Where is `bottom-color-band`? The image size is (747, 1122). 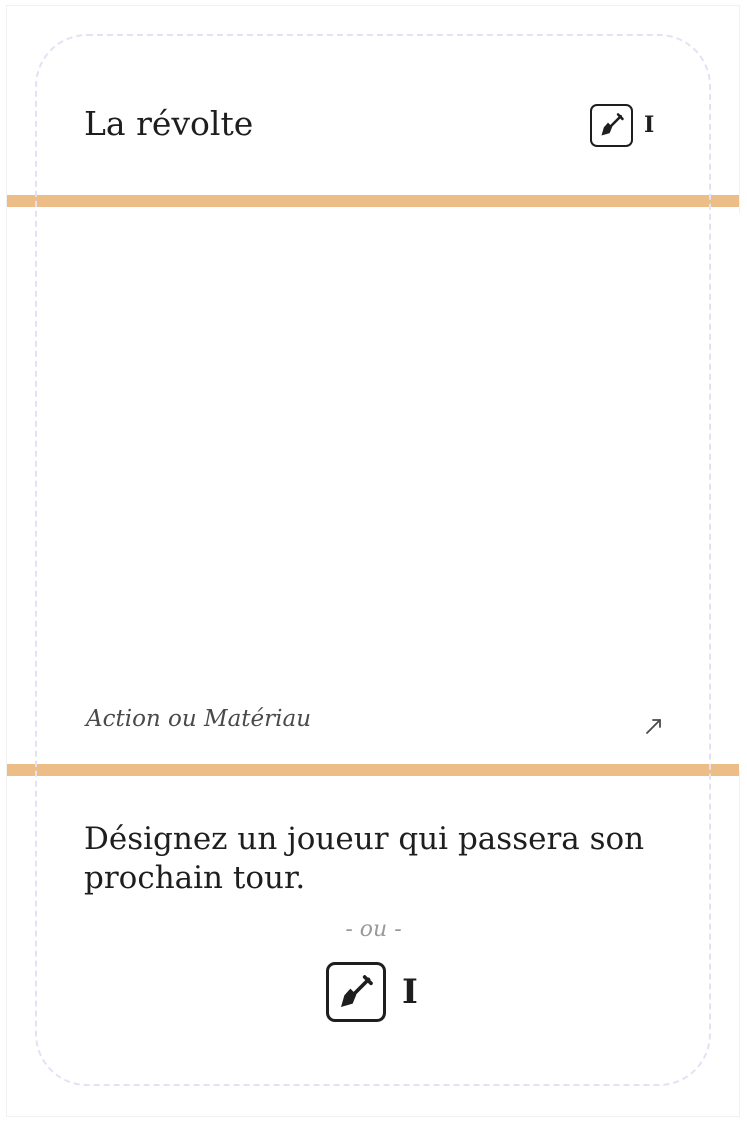 bottom-color-band is located at coordinates (373, 770).